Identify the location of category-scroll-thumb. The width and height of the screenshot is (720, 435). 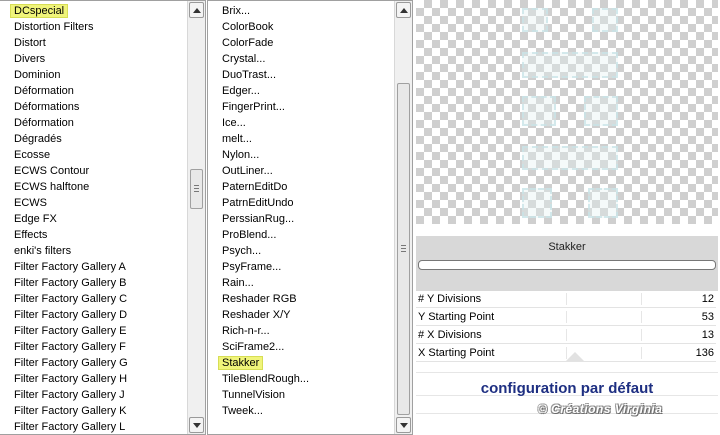
(196, 189).